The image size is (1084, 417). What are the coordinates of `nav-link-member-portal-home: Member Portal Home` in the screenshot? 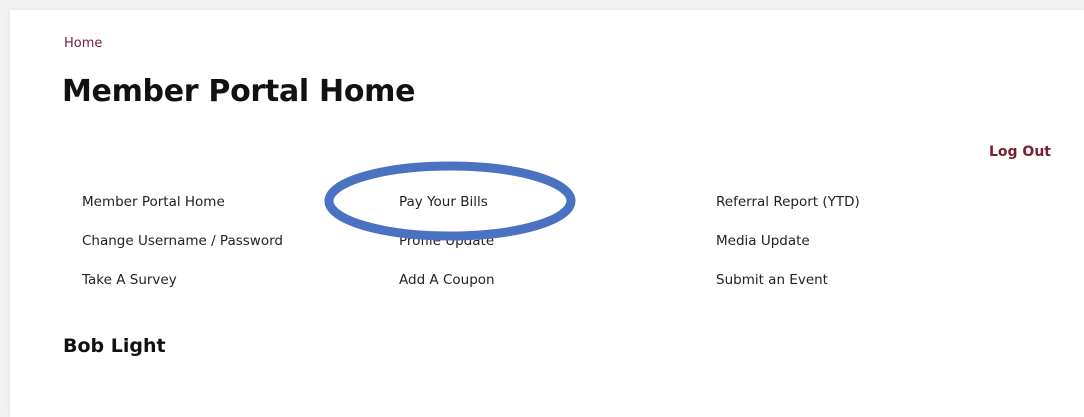 It's located at (153, 202).